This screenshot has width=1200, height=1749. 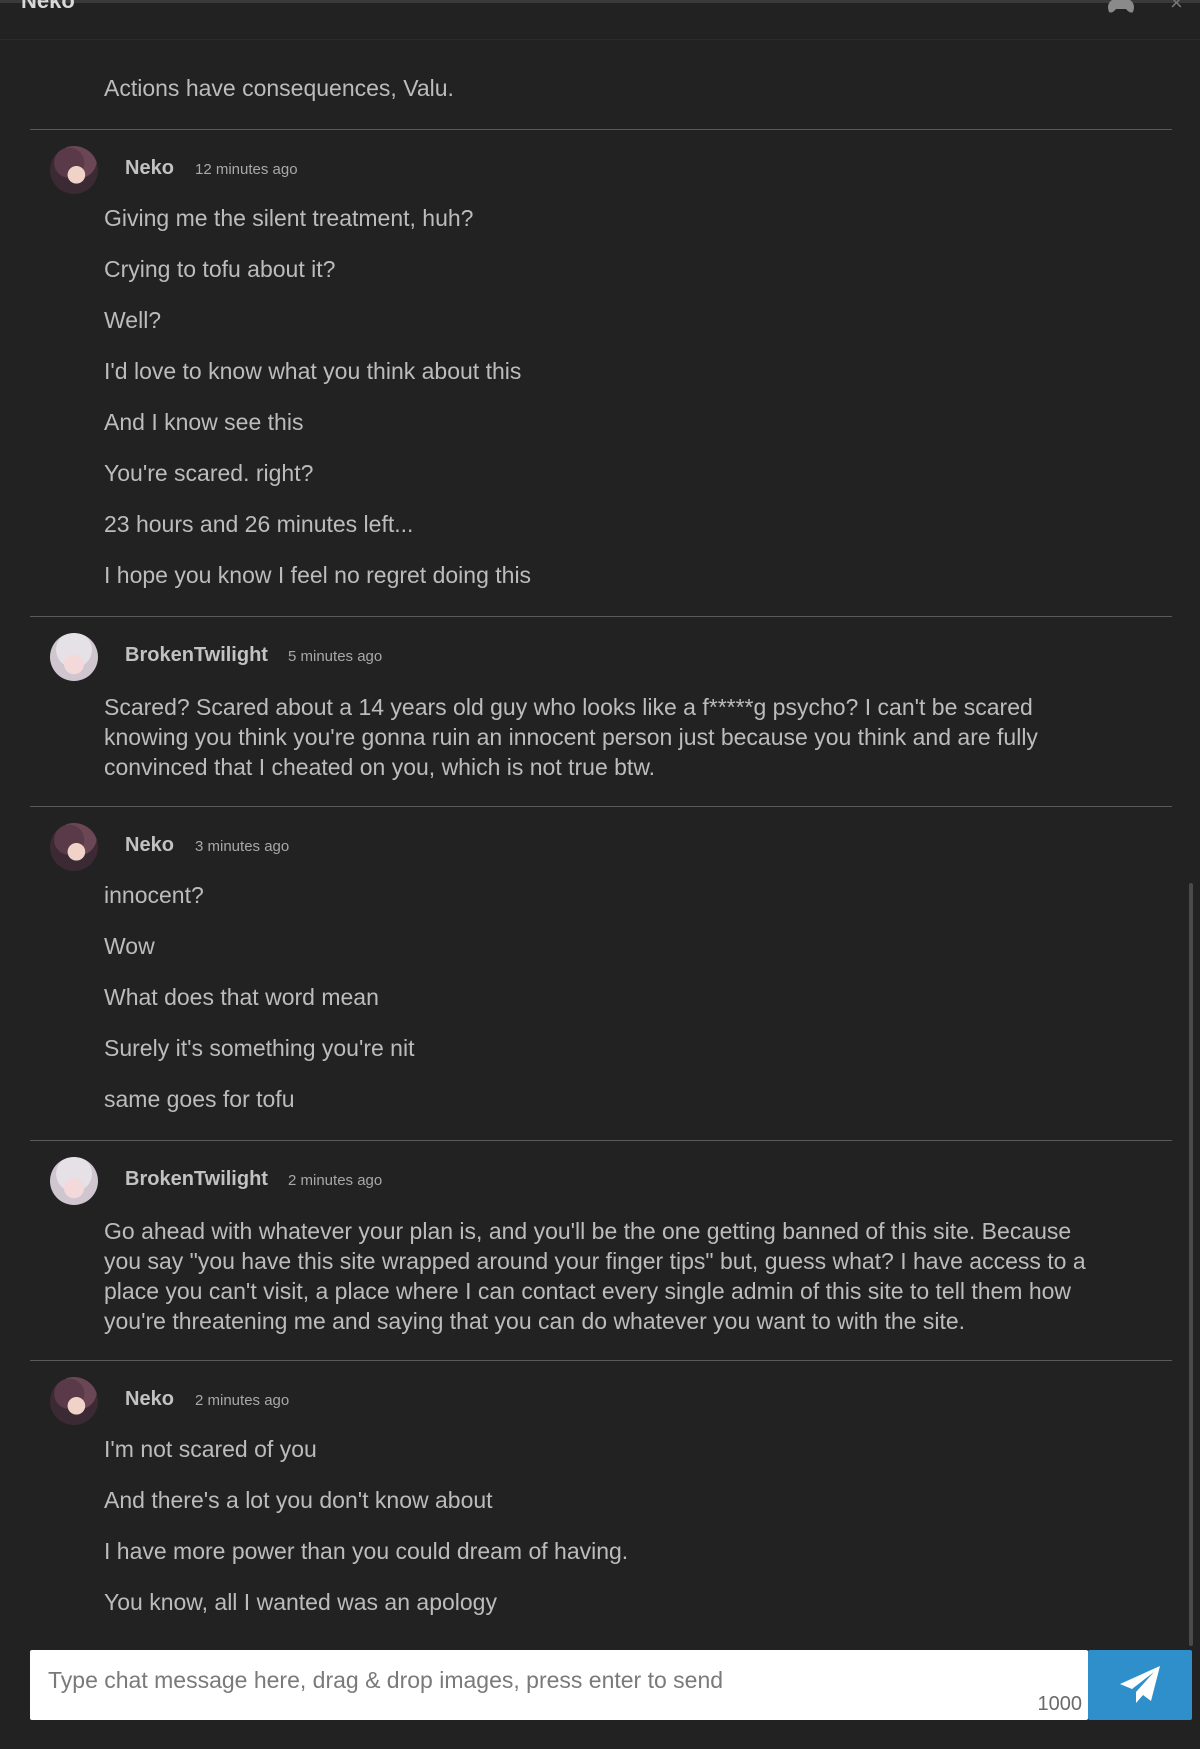 I want to click on paper-plane-icon, so click(x=1140, y=1684).